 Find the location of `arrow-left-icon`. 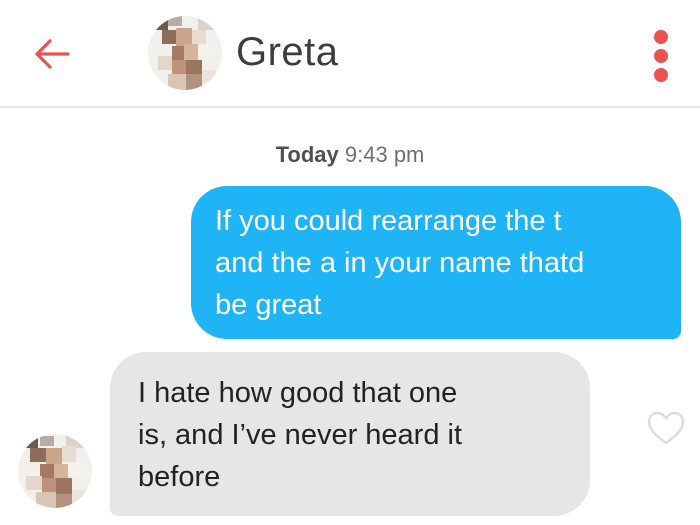

arrow-left-icon is located at coordinates (52, 54).